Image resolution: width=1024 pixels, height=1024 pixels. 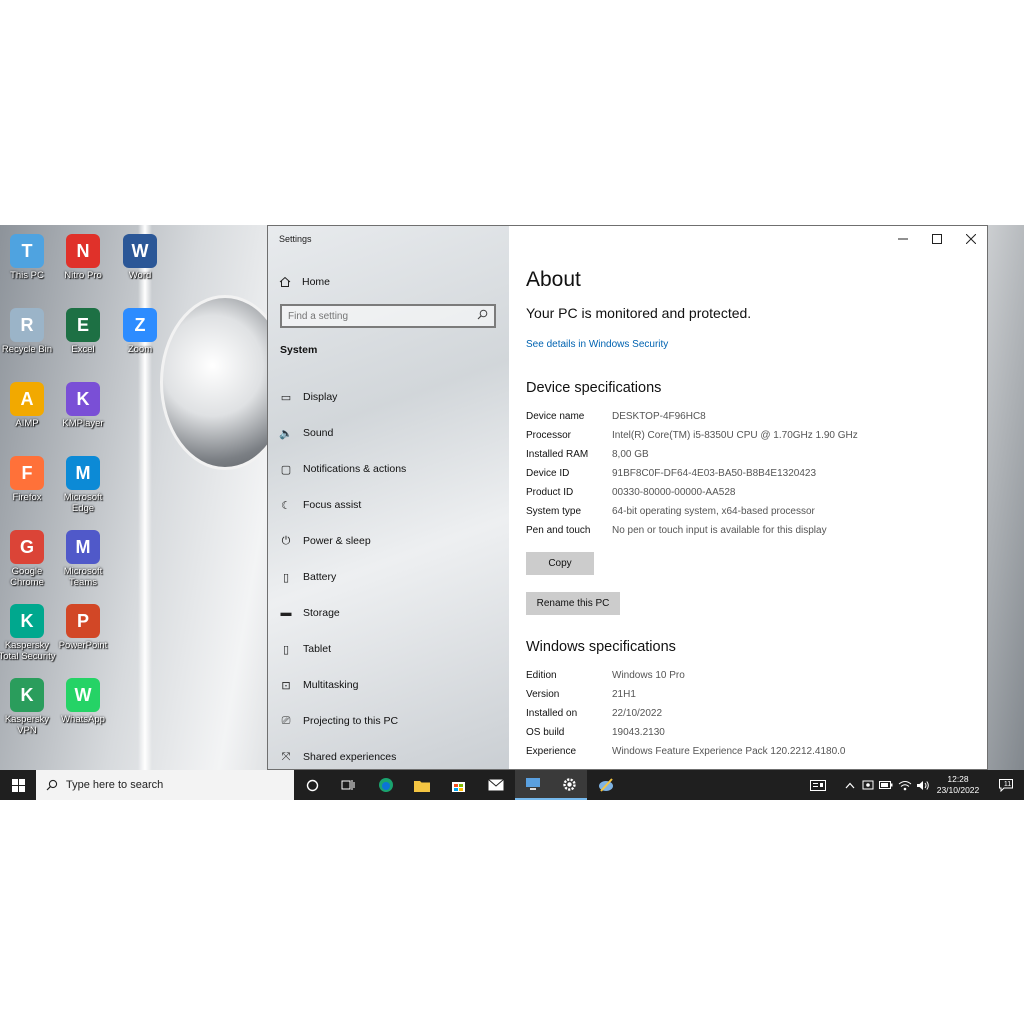 I want to click on sound-icon: 🔈, so click(x=286, y=433).